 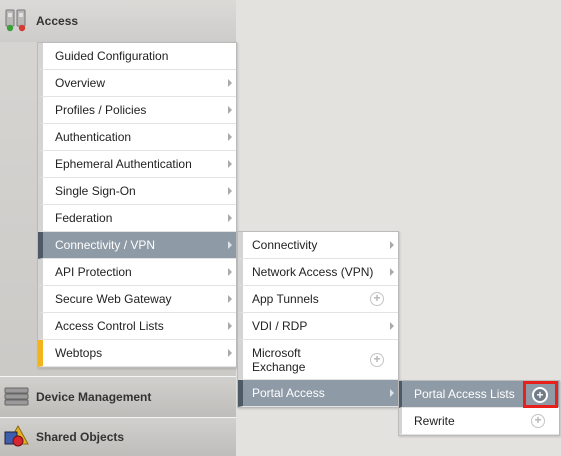 I want to click on menu-item-label: Portal Access, so click(x=288, y=393).